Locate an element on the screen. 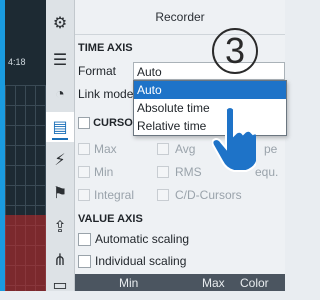  cursor-checkbox is located at coordinates (84, 123).